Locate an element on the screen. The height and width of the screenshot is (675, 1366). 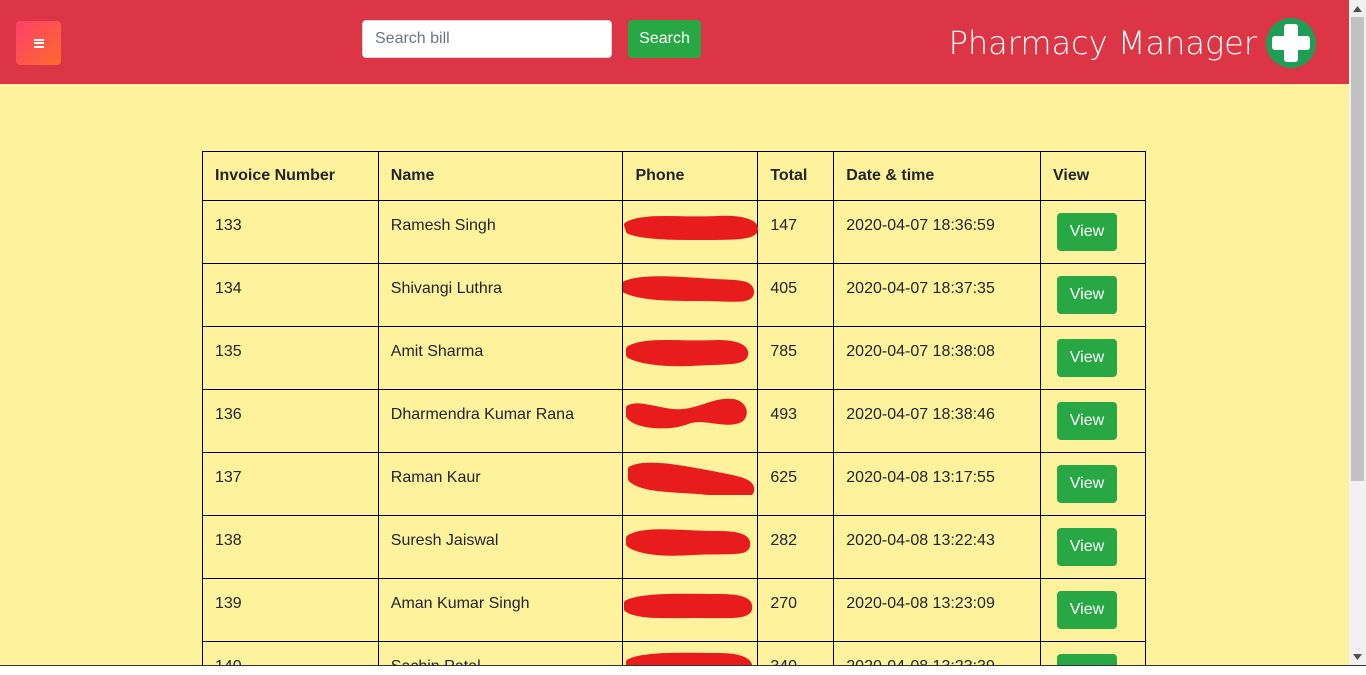
column-header-total: Total is located at coordinates (796, 176).